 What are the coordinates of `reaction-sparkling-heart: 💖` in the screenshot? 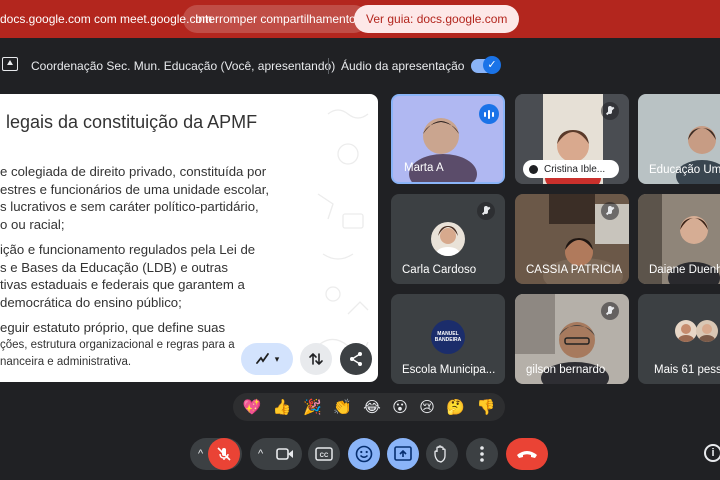 It's located at (252, 407).